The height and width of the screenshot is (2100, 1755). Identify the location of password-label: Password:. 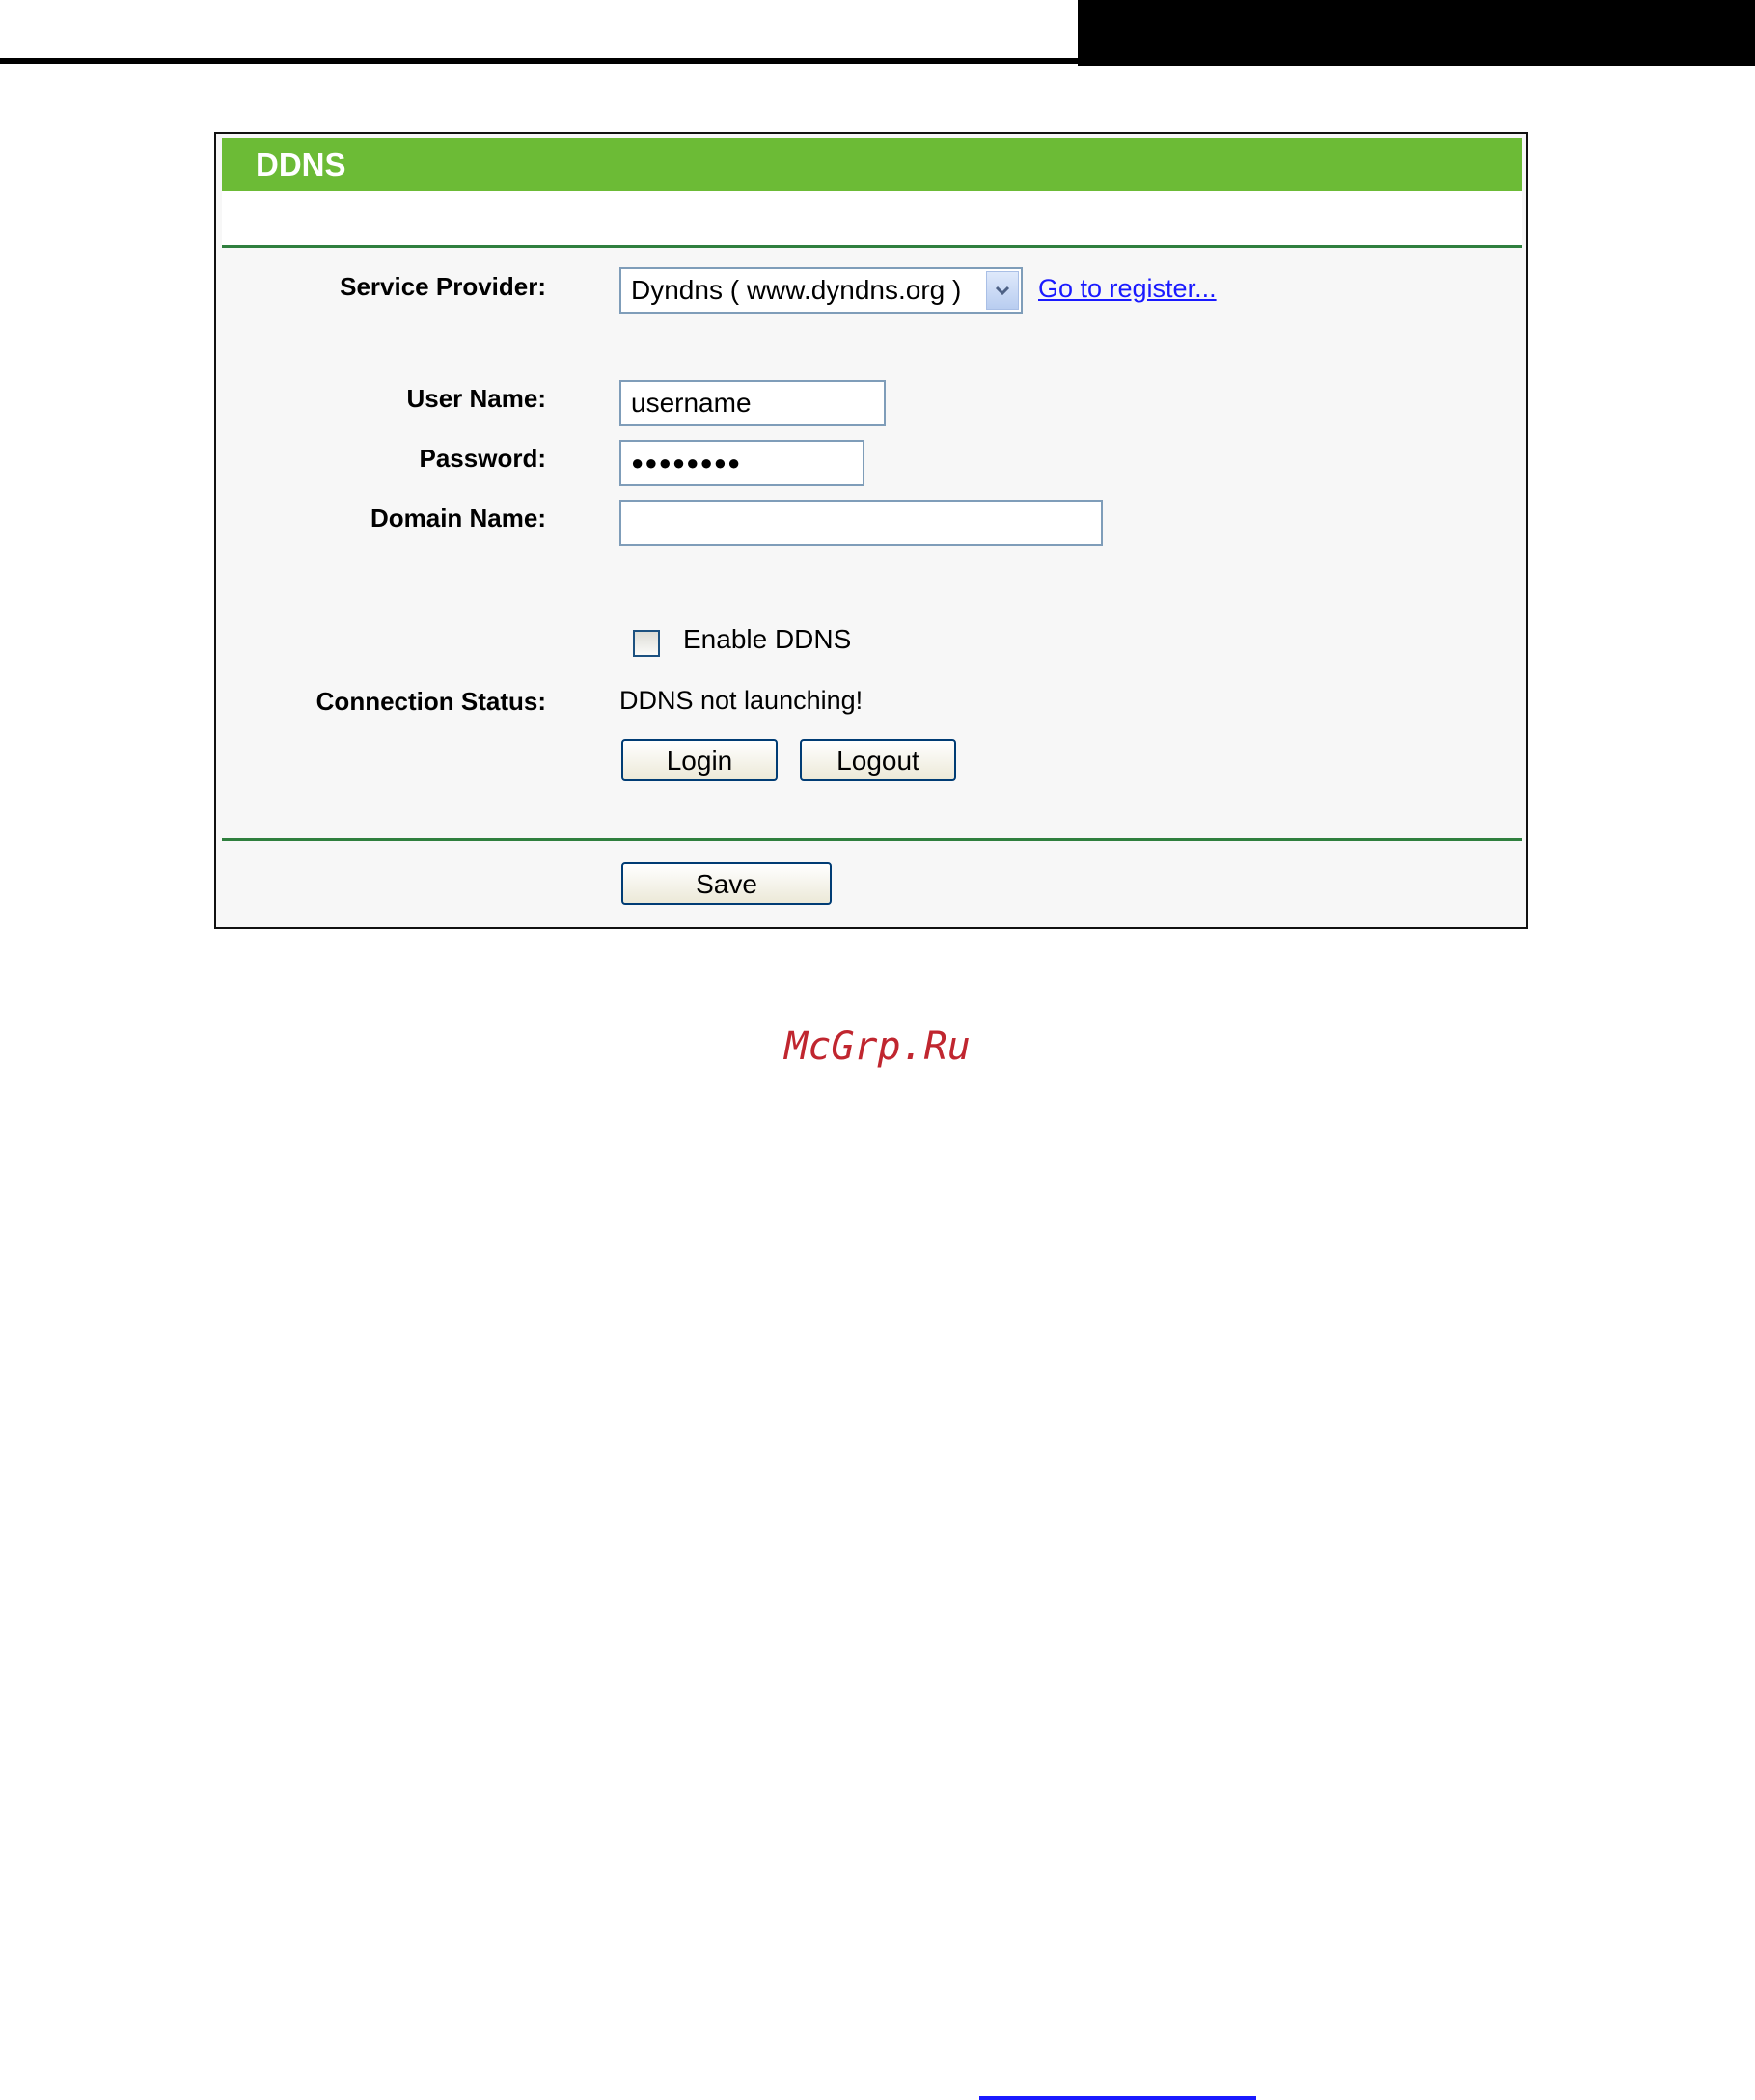
(483, 458).